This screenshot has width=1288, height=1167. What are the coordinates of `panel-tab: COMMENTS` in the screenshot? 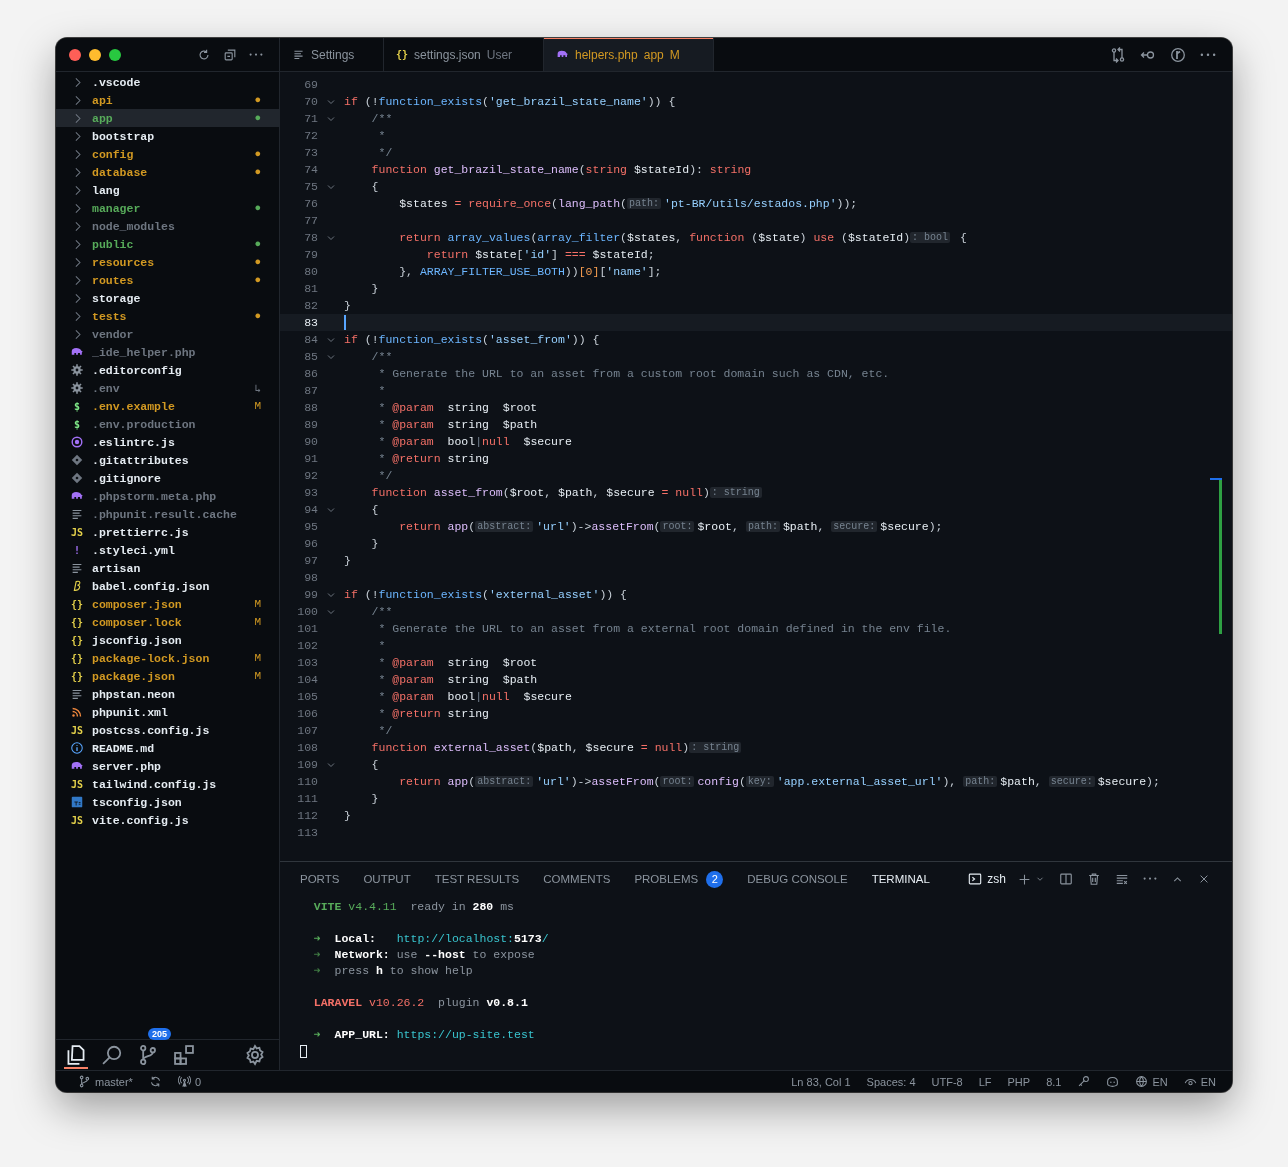 It's located at (577, 879).